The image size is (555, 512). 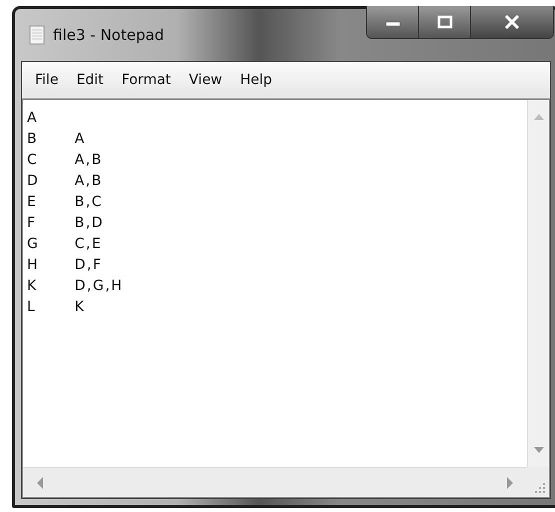 What do you see at coordinates (65, 244) in the screenshot?
I see `text-line: G C,E` at bounding box center [65, 244].